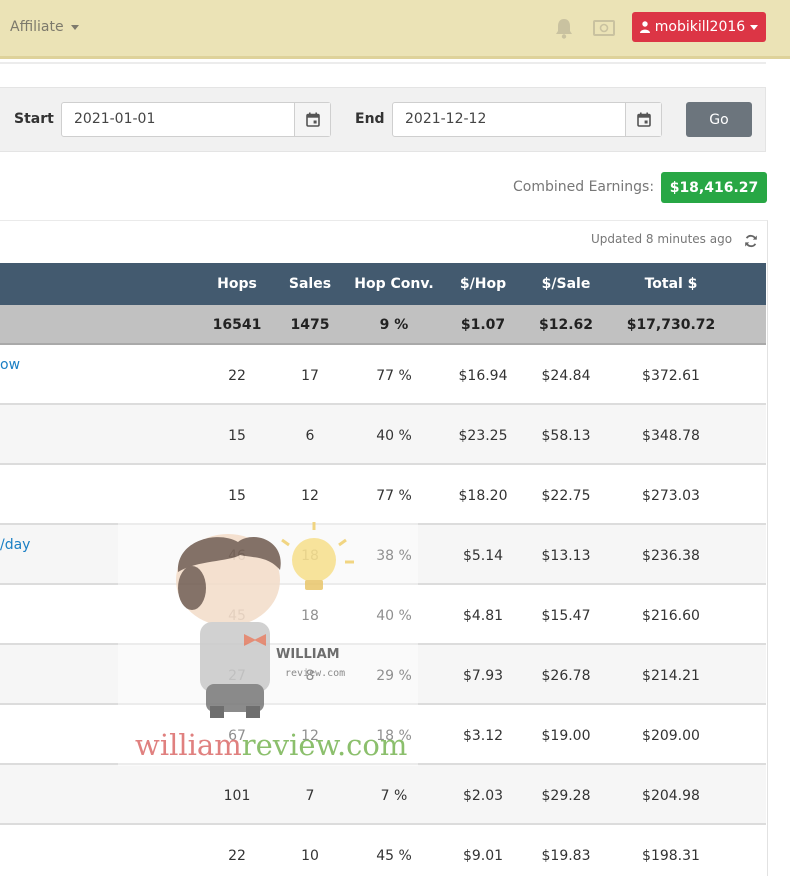 This screenshot has width=790, height=876. What do you see at coordinates (566, 676) in the screenshot?
I see `row-per-sale: $26.78` at bounding box center [566, 676].